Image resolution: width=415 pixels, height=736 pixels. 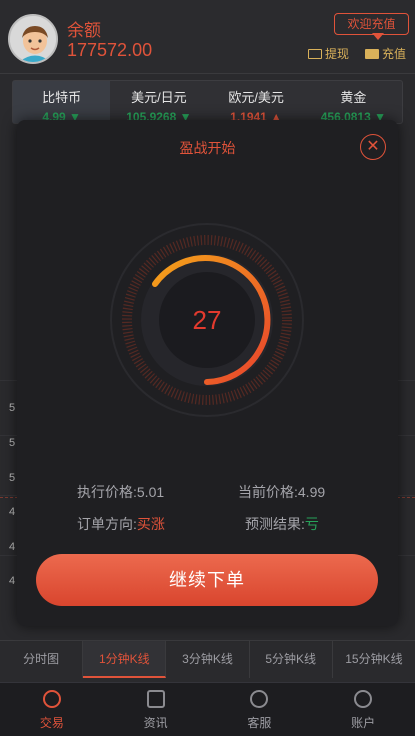 I want to click on ticker-tab-gold: 黄金 456.0813 ▼, so click(x=353, y=102).